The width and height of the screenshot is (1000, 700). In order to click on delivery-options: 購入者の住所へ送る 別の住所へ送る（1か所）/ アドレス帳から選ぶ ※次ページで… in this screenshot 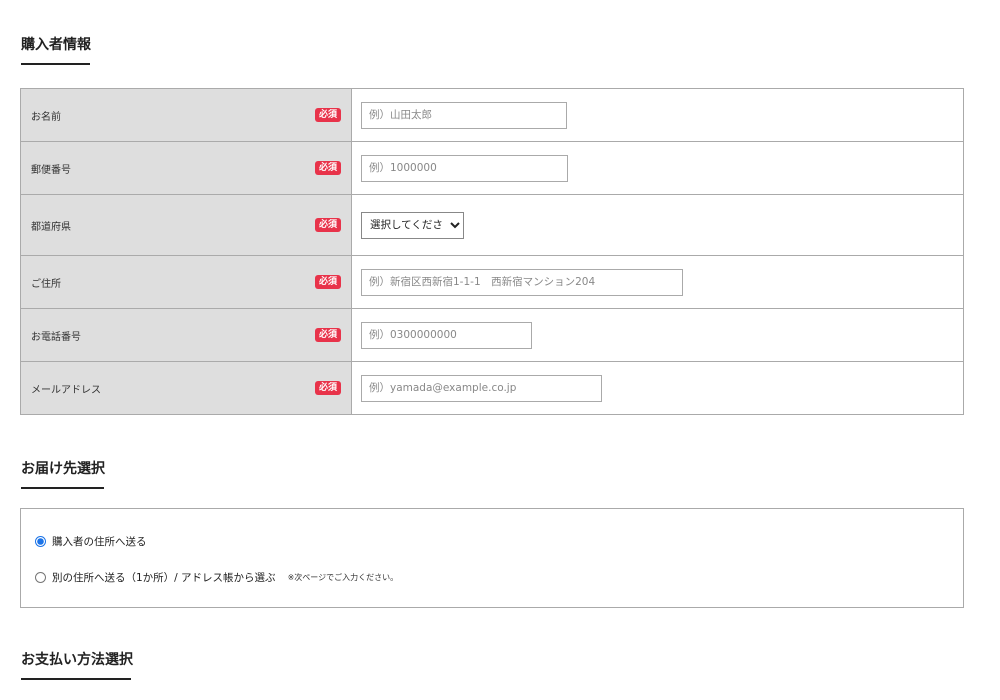, I will do `click(492, 558)`.